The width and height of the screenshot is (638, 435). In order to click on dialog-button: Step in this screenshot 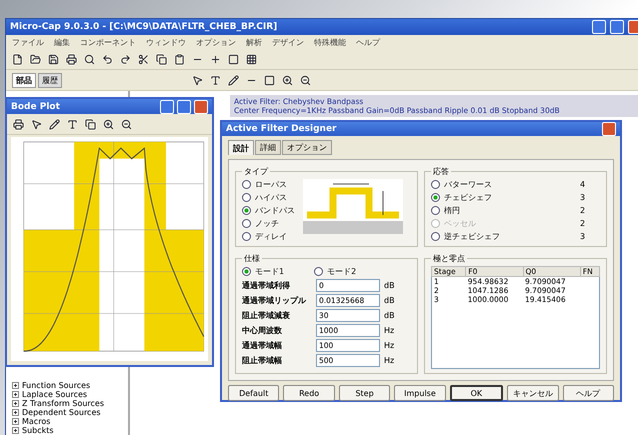, I will do `click(364, 393)`.